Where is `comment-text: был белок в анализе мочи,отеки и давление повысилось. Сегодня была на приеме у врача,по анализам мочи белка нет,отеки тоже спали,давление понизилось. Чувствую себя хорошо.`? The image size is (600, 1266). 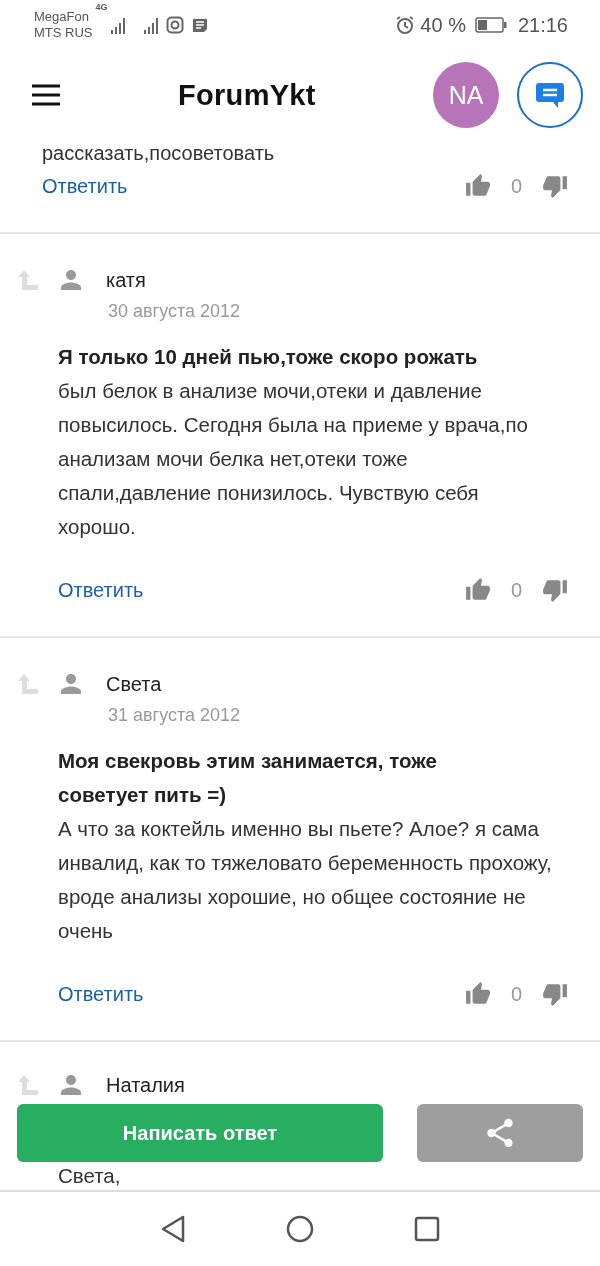 comment-text: был белок в анализе мочи,отеки и давление повысилось. Сегодня была на приеме у врача,по анализам мочи белка нет,отеки тоже спали,давление понизилось. Чувствую себя хорошо. is located at coordinates (293, 459).